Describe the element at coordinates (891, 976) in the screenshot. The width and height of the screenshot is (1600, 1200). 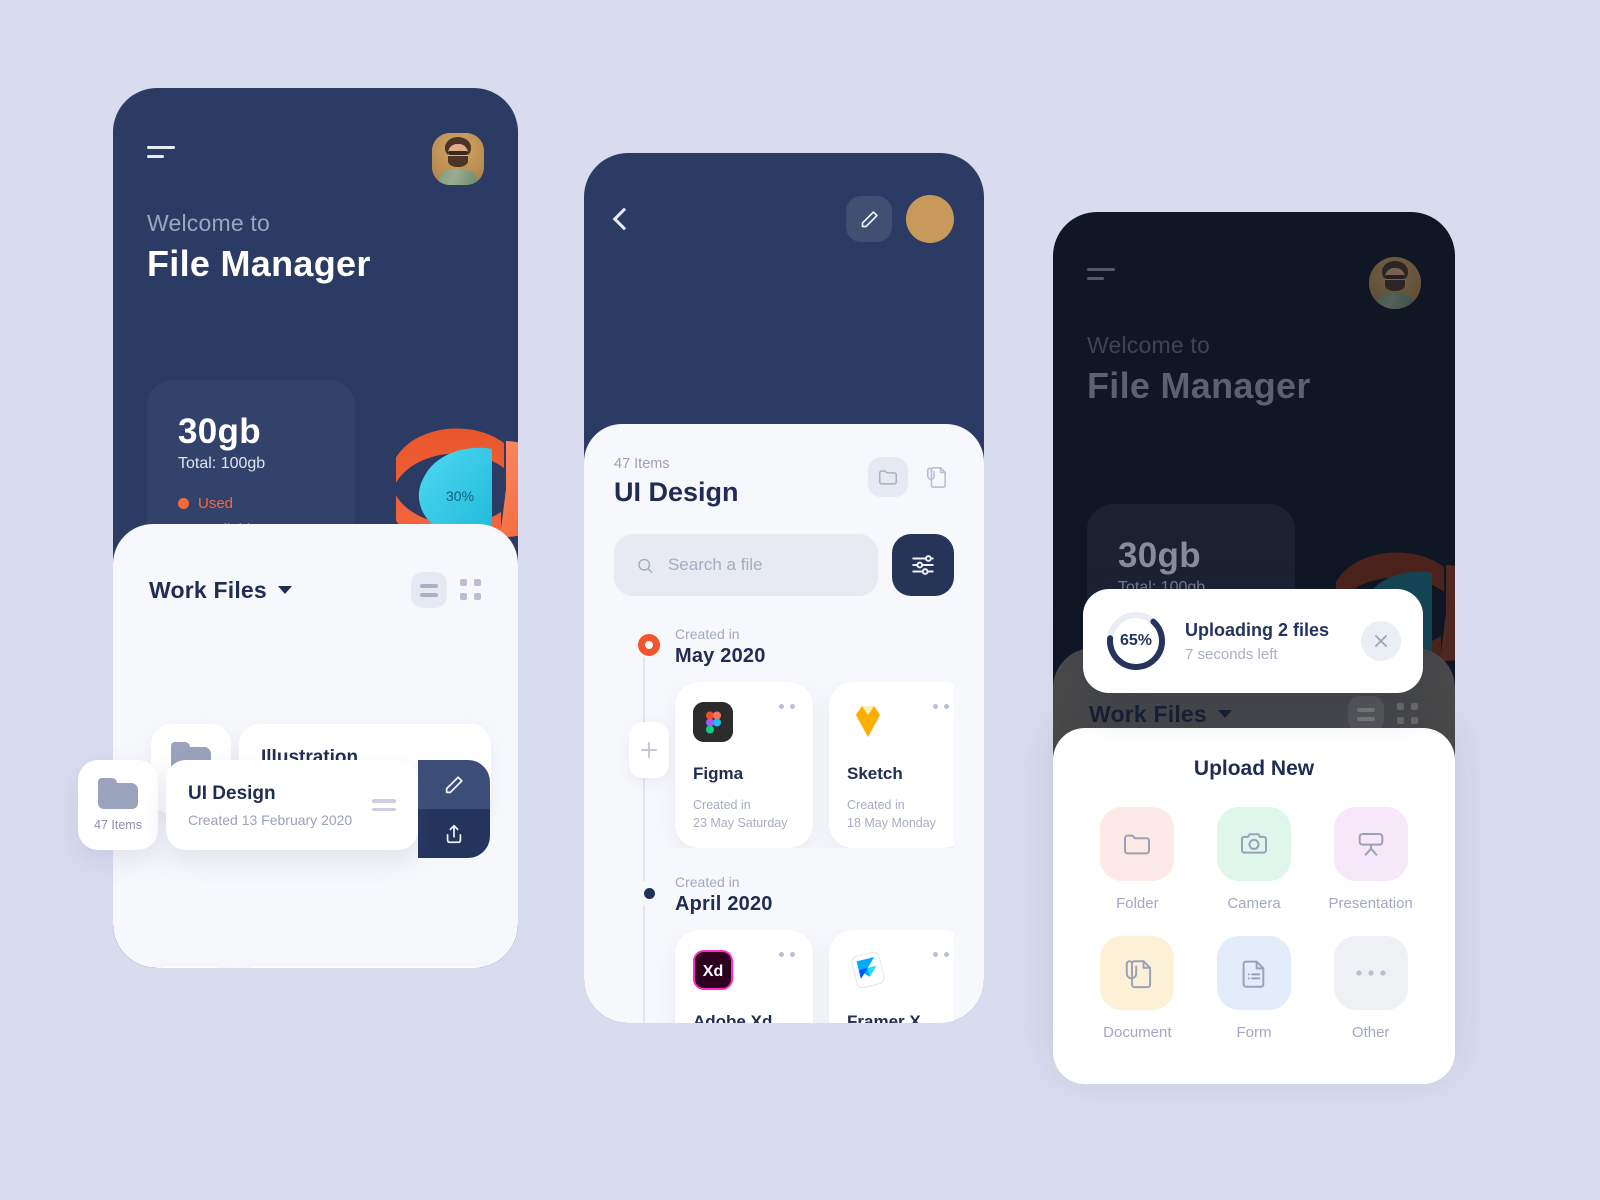
I see `file-card: Framer X Created in 02 April Thursday` at that location.